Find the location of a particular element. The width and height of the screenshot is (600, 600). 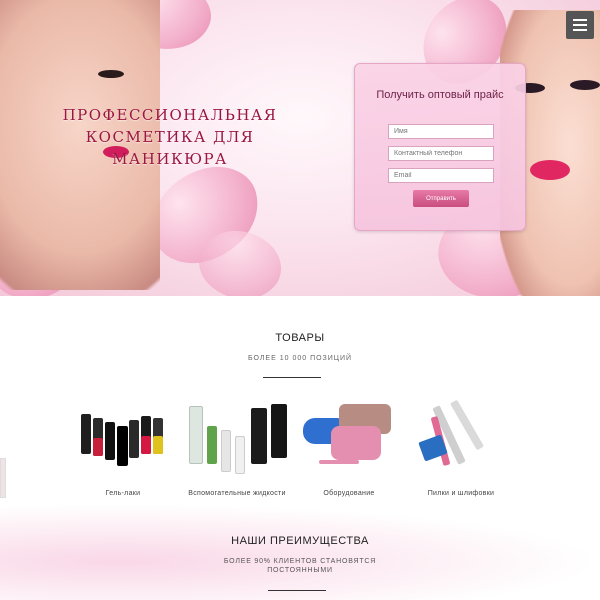

model-eye-left is located at coordinates (111, 74).